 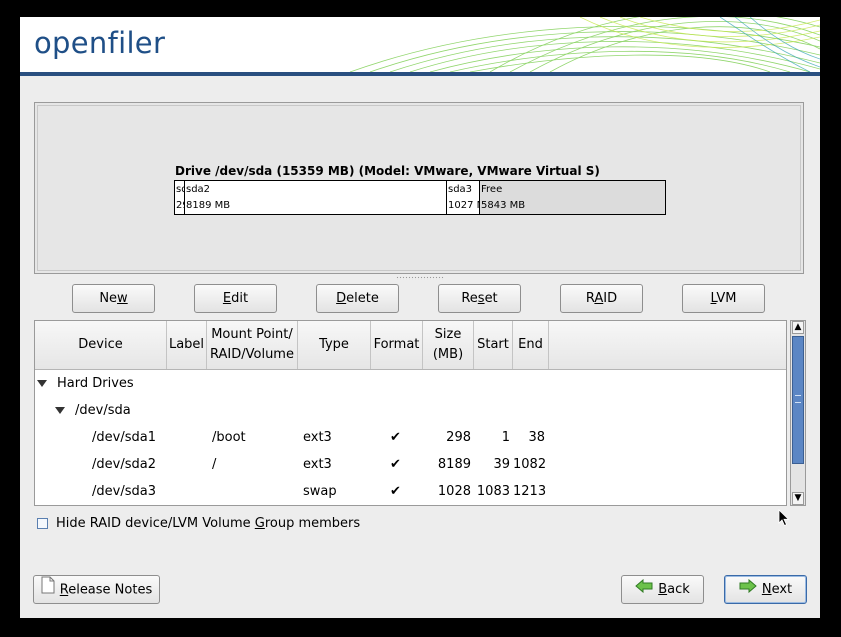 I want to click on openfiler-logo: openfiler, so click(x=100, y=43).